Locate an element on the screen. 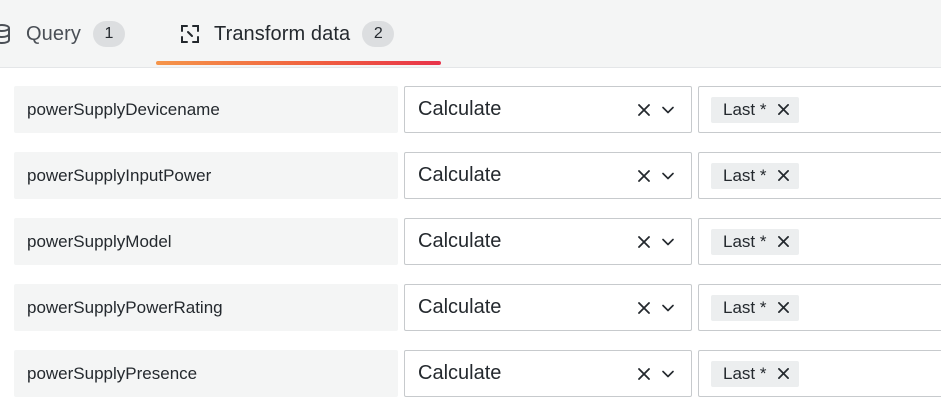 The height and width of the screenshot is (405, 941). tab-transform-data: Transform data 2 is located at coordinates (287, 34).